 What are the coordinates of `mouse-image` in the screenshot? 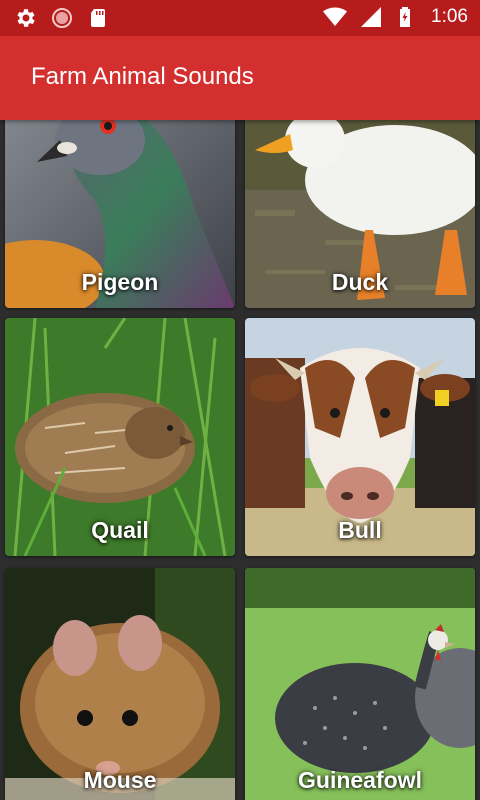 It's located at (120, 684).